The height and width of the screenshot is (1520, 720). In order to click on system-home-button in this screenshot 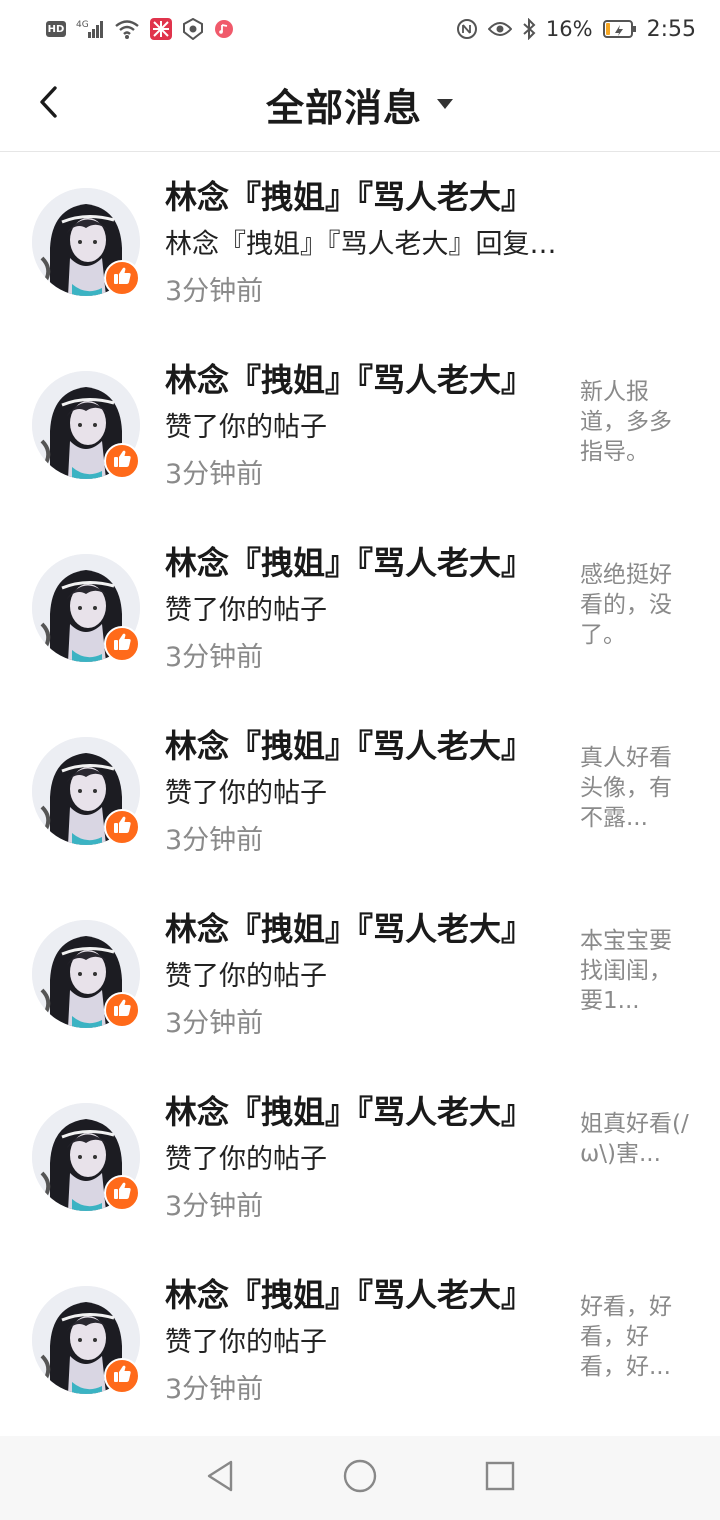, I will do `click(360, 1478)`.